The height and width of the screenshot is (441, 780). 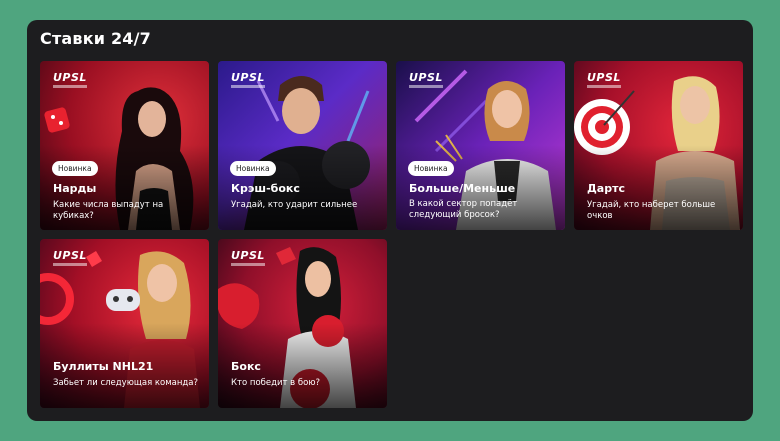 I want to click on game-description: В какой сектор попадёт следующий бросок?, so click(x=463, y=209).